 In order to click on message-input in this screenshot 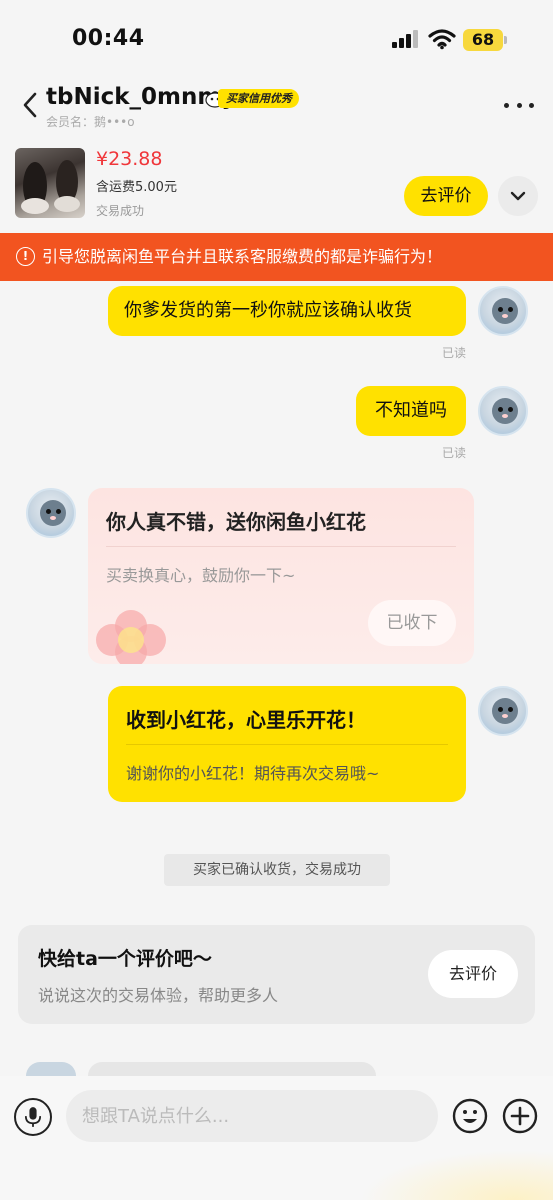, I will do `click(252, 1116)`.